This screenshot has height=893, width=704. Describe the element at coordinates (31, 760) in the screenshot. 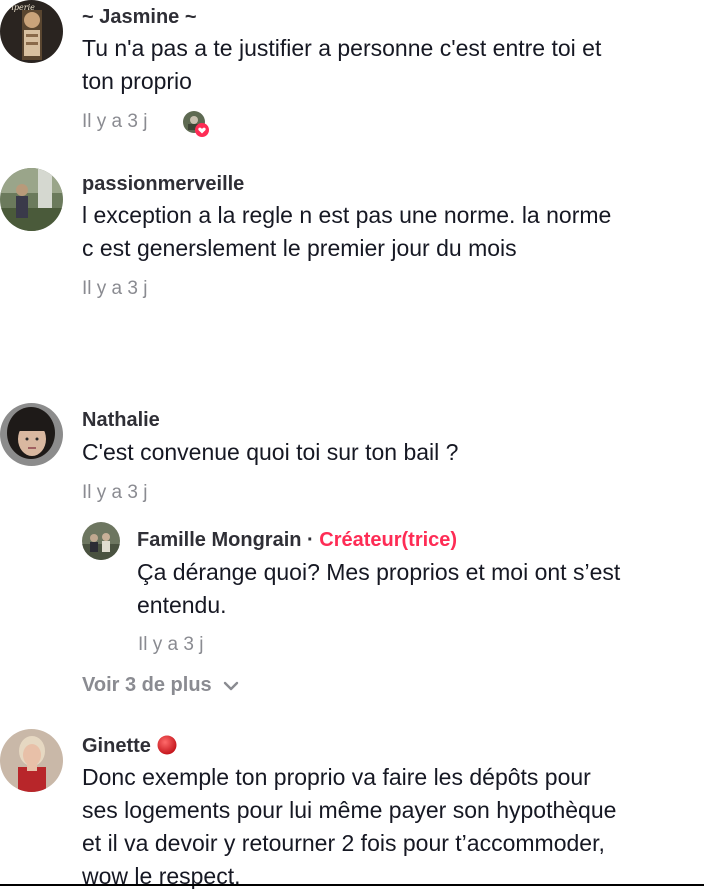

I see `avatar-ginette` at that location.